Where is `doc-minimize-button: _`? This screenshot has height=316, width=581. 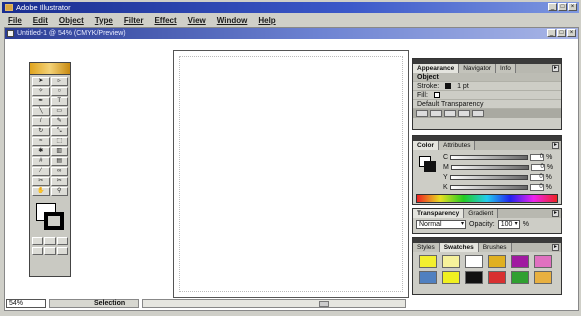
doc-minimize-button: _ is located at coordinates (551, 33).